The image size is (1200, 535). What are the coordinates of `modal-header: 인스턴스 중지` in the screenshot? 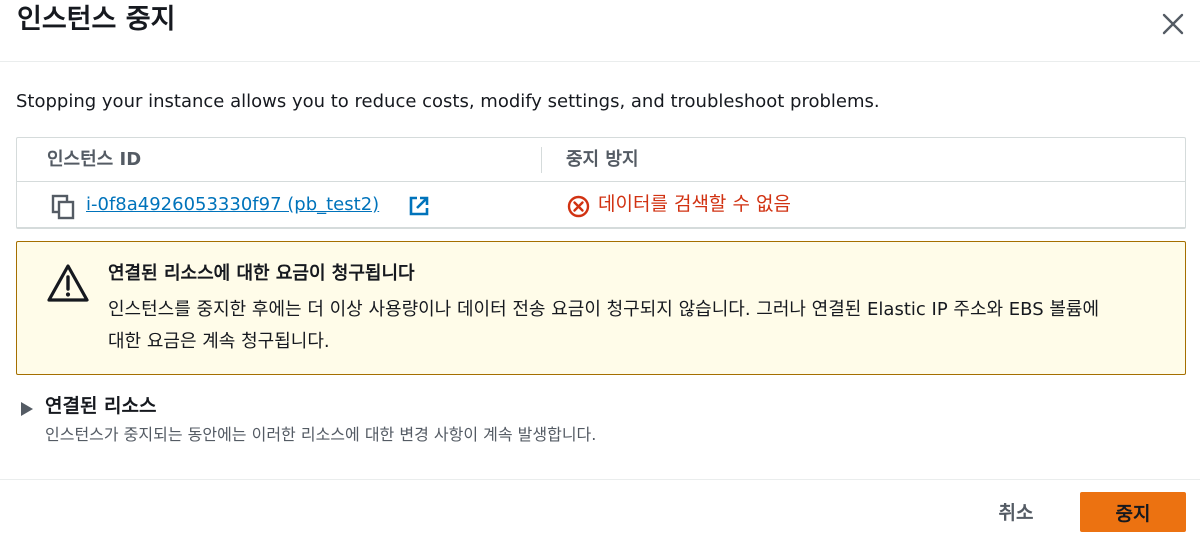 It's located at (600, 31).